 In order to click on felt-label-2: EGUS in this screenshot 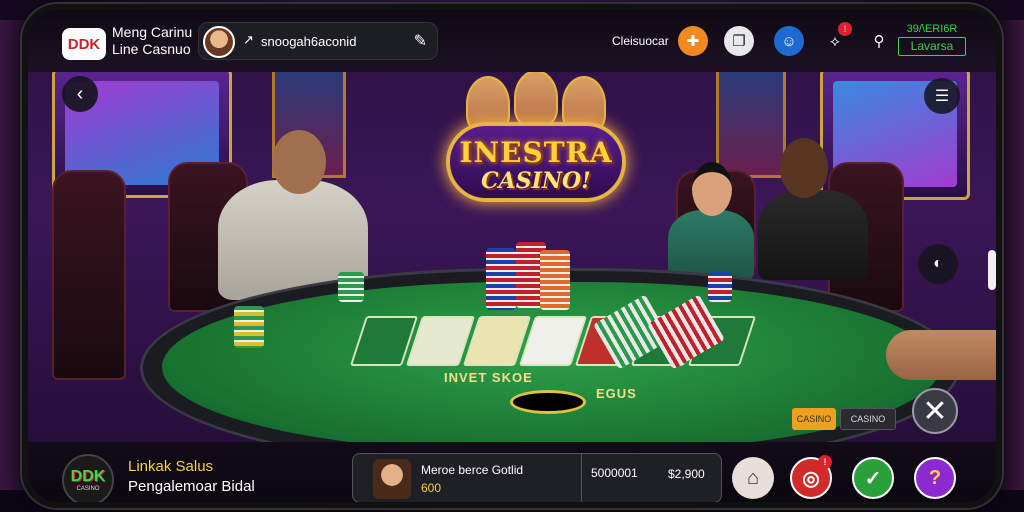, I will do `click(616, 393)`.